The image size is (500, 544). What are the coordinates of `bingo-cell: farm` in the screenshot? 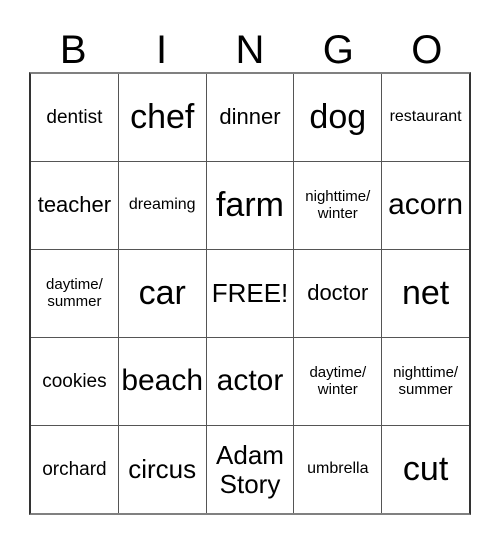 It's located at (249, 205).